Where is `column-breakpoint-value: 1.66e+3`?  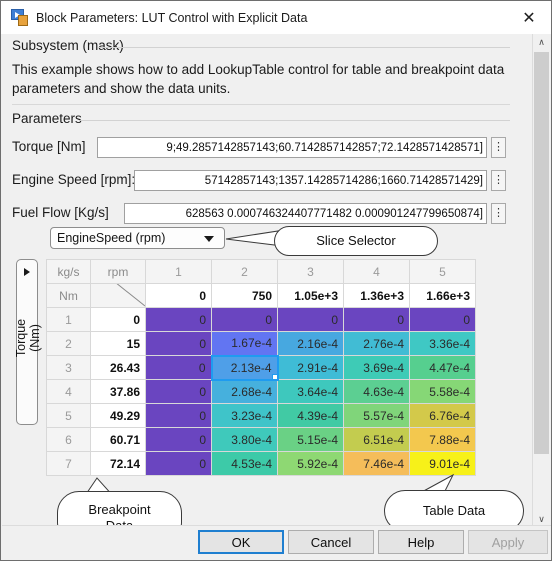
column-breakpoint-value: 1.66e+3 is located at coordinates (442, 295).